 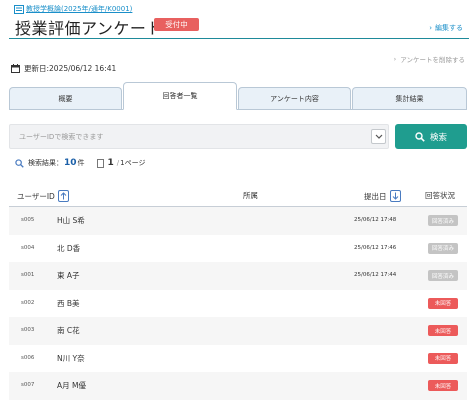 What do you see at coordinates (71, 385) in the screenshot?
I see `row-user-name: A月 M優` at bounding box center [71, 385].